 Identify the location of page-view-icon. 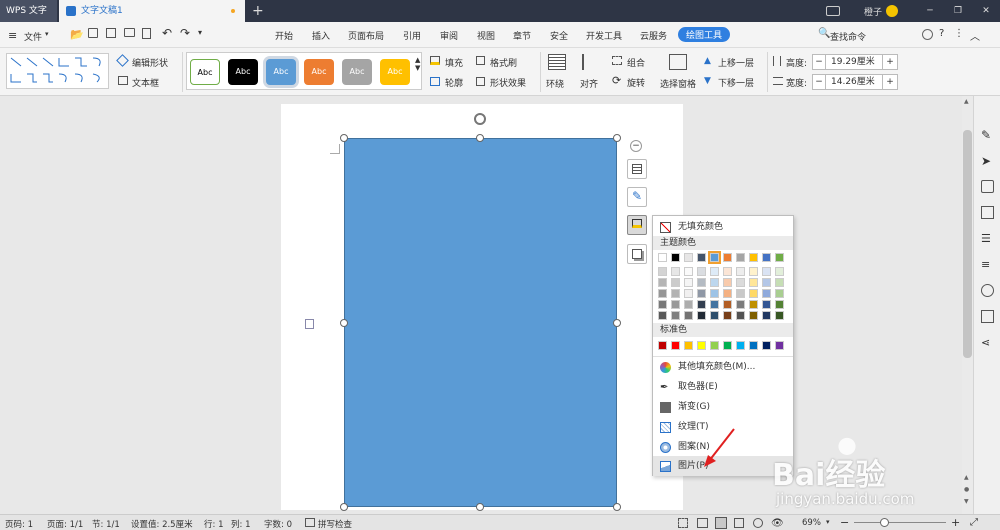
(721, 523).